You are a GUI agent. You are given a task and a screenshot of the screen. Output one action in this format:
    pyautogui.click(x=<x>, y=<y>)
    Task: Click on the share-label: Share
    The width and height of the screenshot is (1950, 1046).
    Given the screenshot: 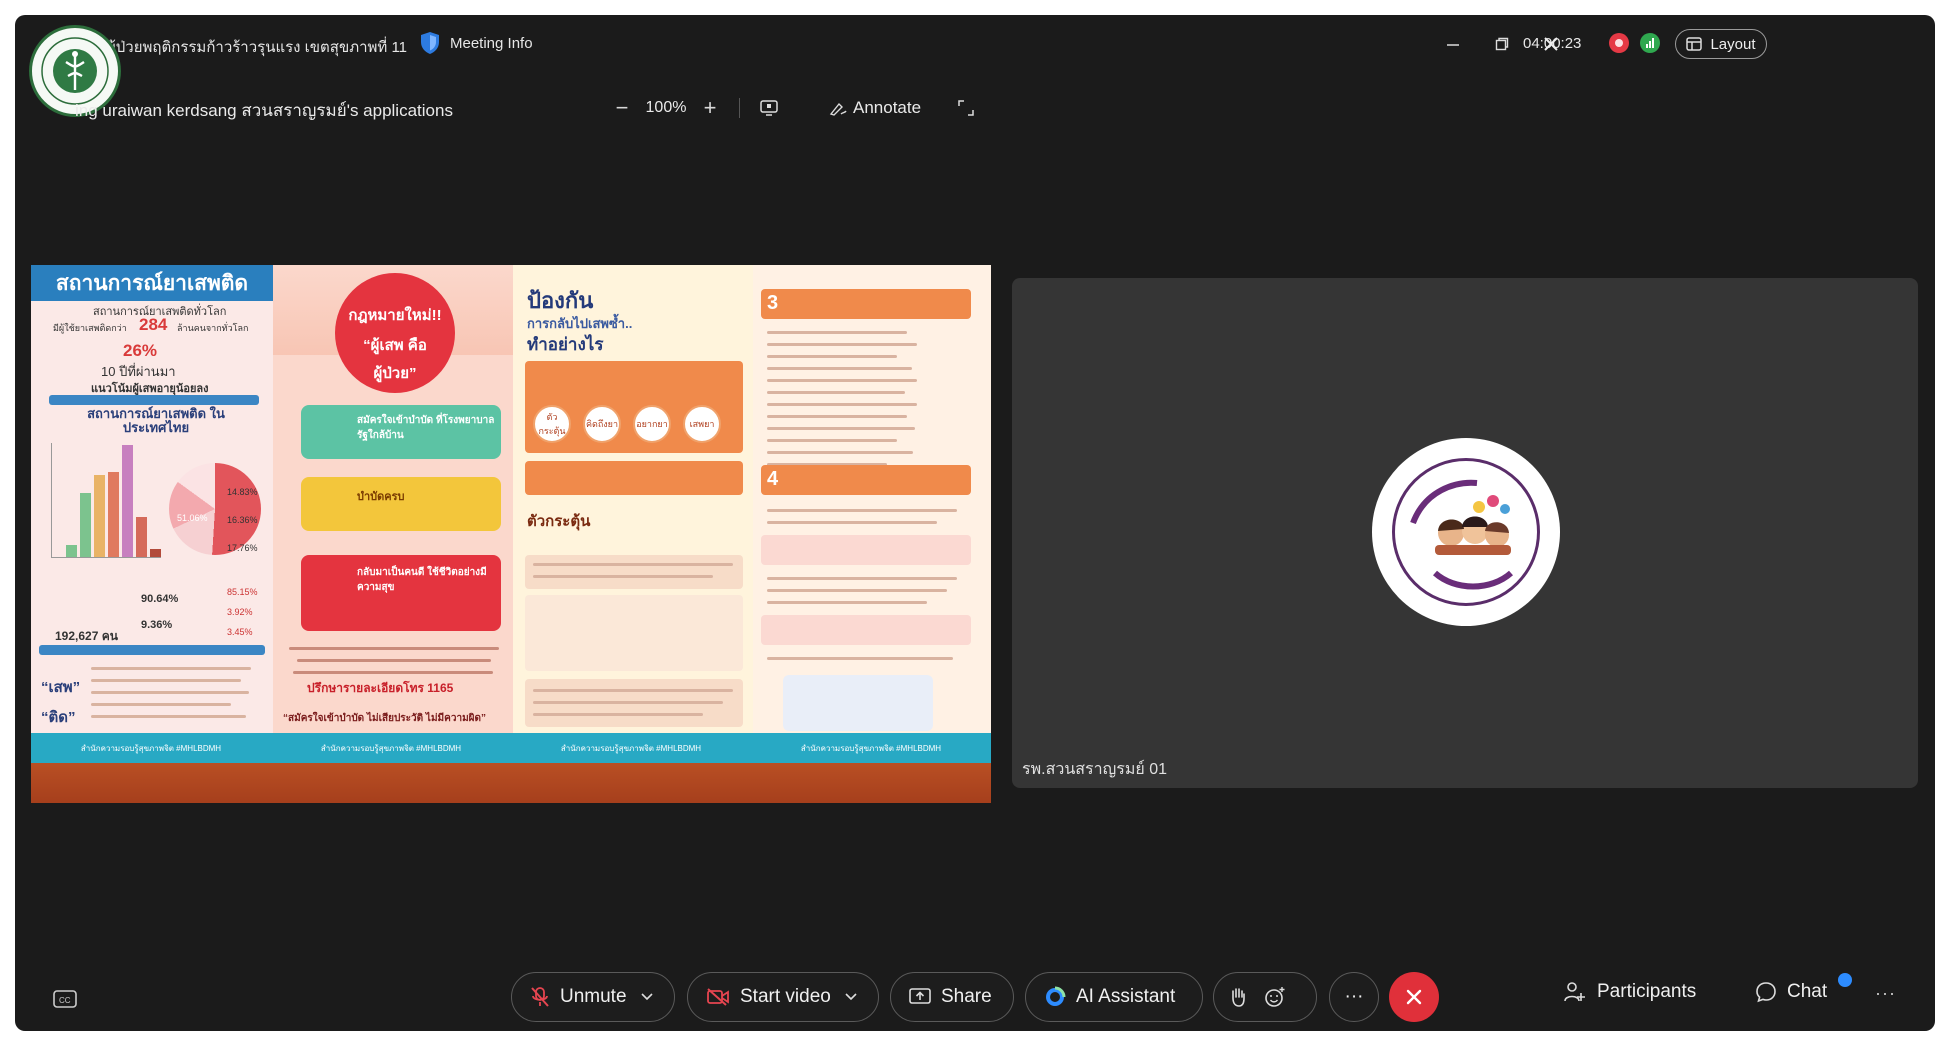 What is the action you would take?
    pyautogui.click(x=966, y=996)
    